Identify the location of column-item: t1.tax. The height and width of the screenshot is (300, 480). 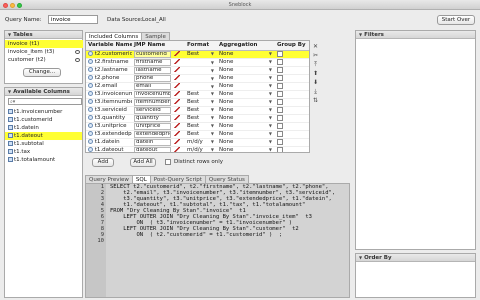
(43, 152).